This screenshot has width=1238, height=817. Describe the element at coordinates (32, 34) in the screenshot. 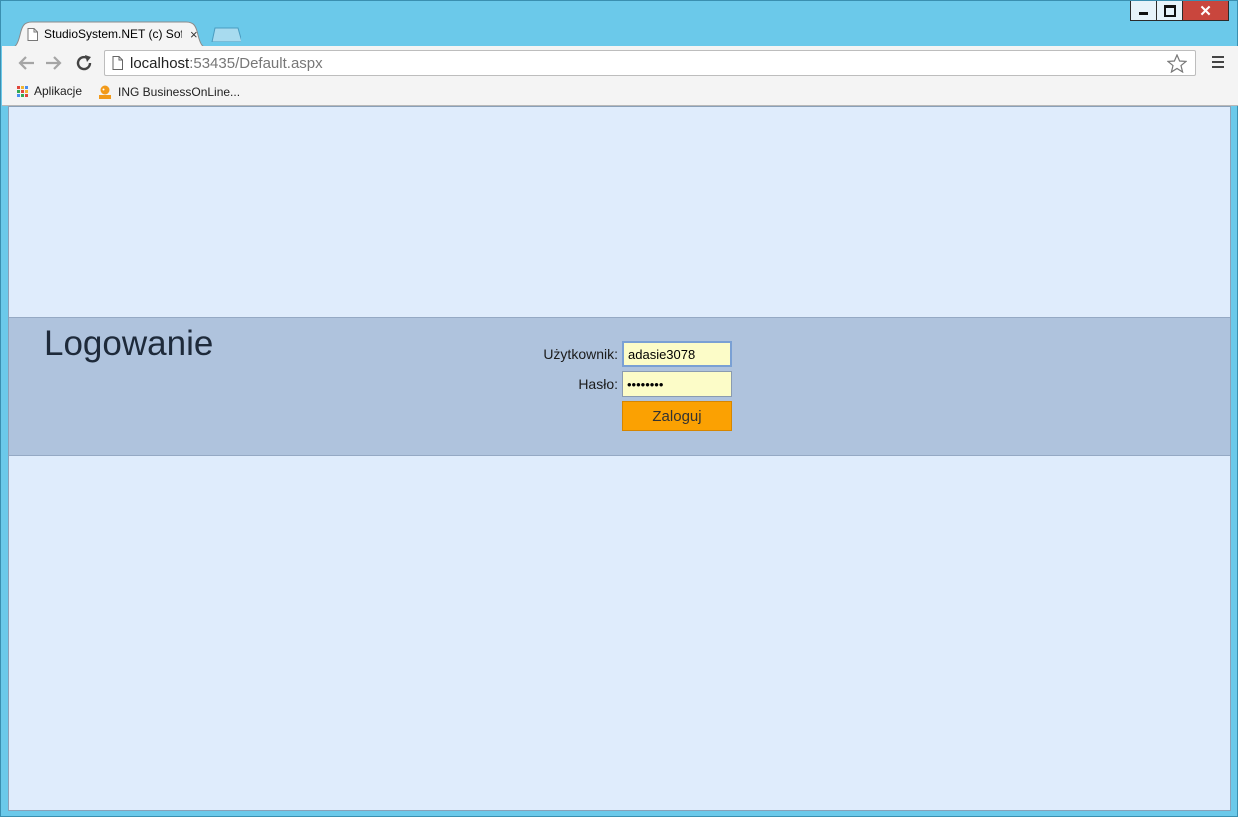

I see `page-icon` at that location.